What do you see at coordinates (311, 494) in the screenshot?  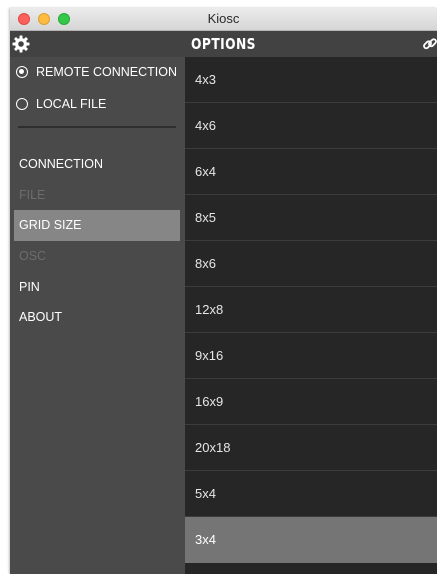 I see `grid-size-option: 5x4` at bounding box center [311, 494].